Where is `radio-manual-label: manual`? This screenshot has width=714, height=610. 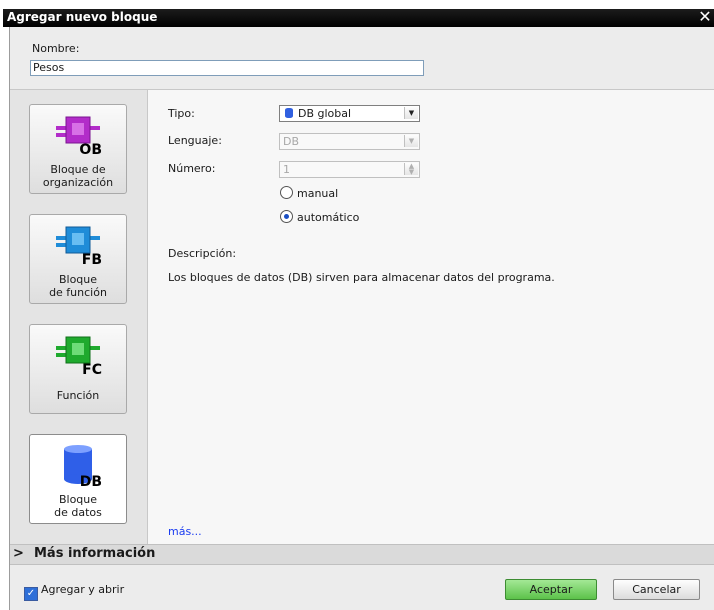
radio-manual-label: manual is located at coordinates (318, 193).